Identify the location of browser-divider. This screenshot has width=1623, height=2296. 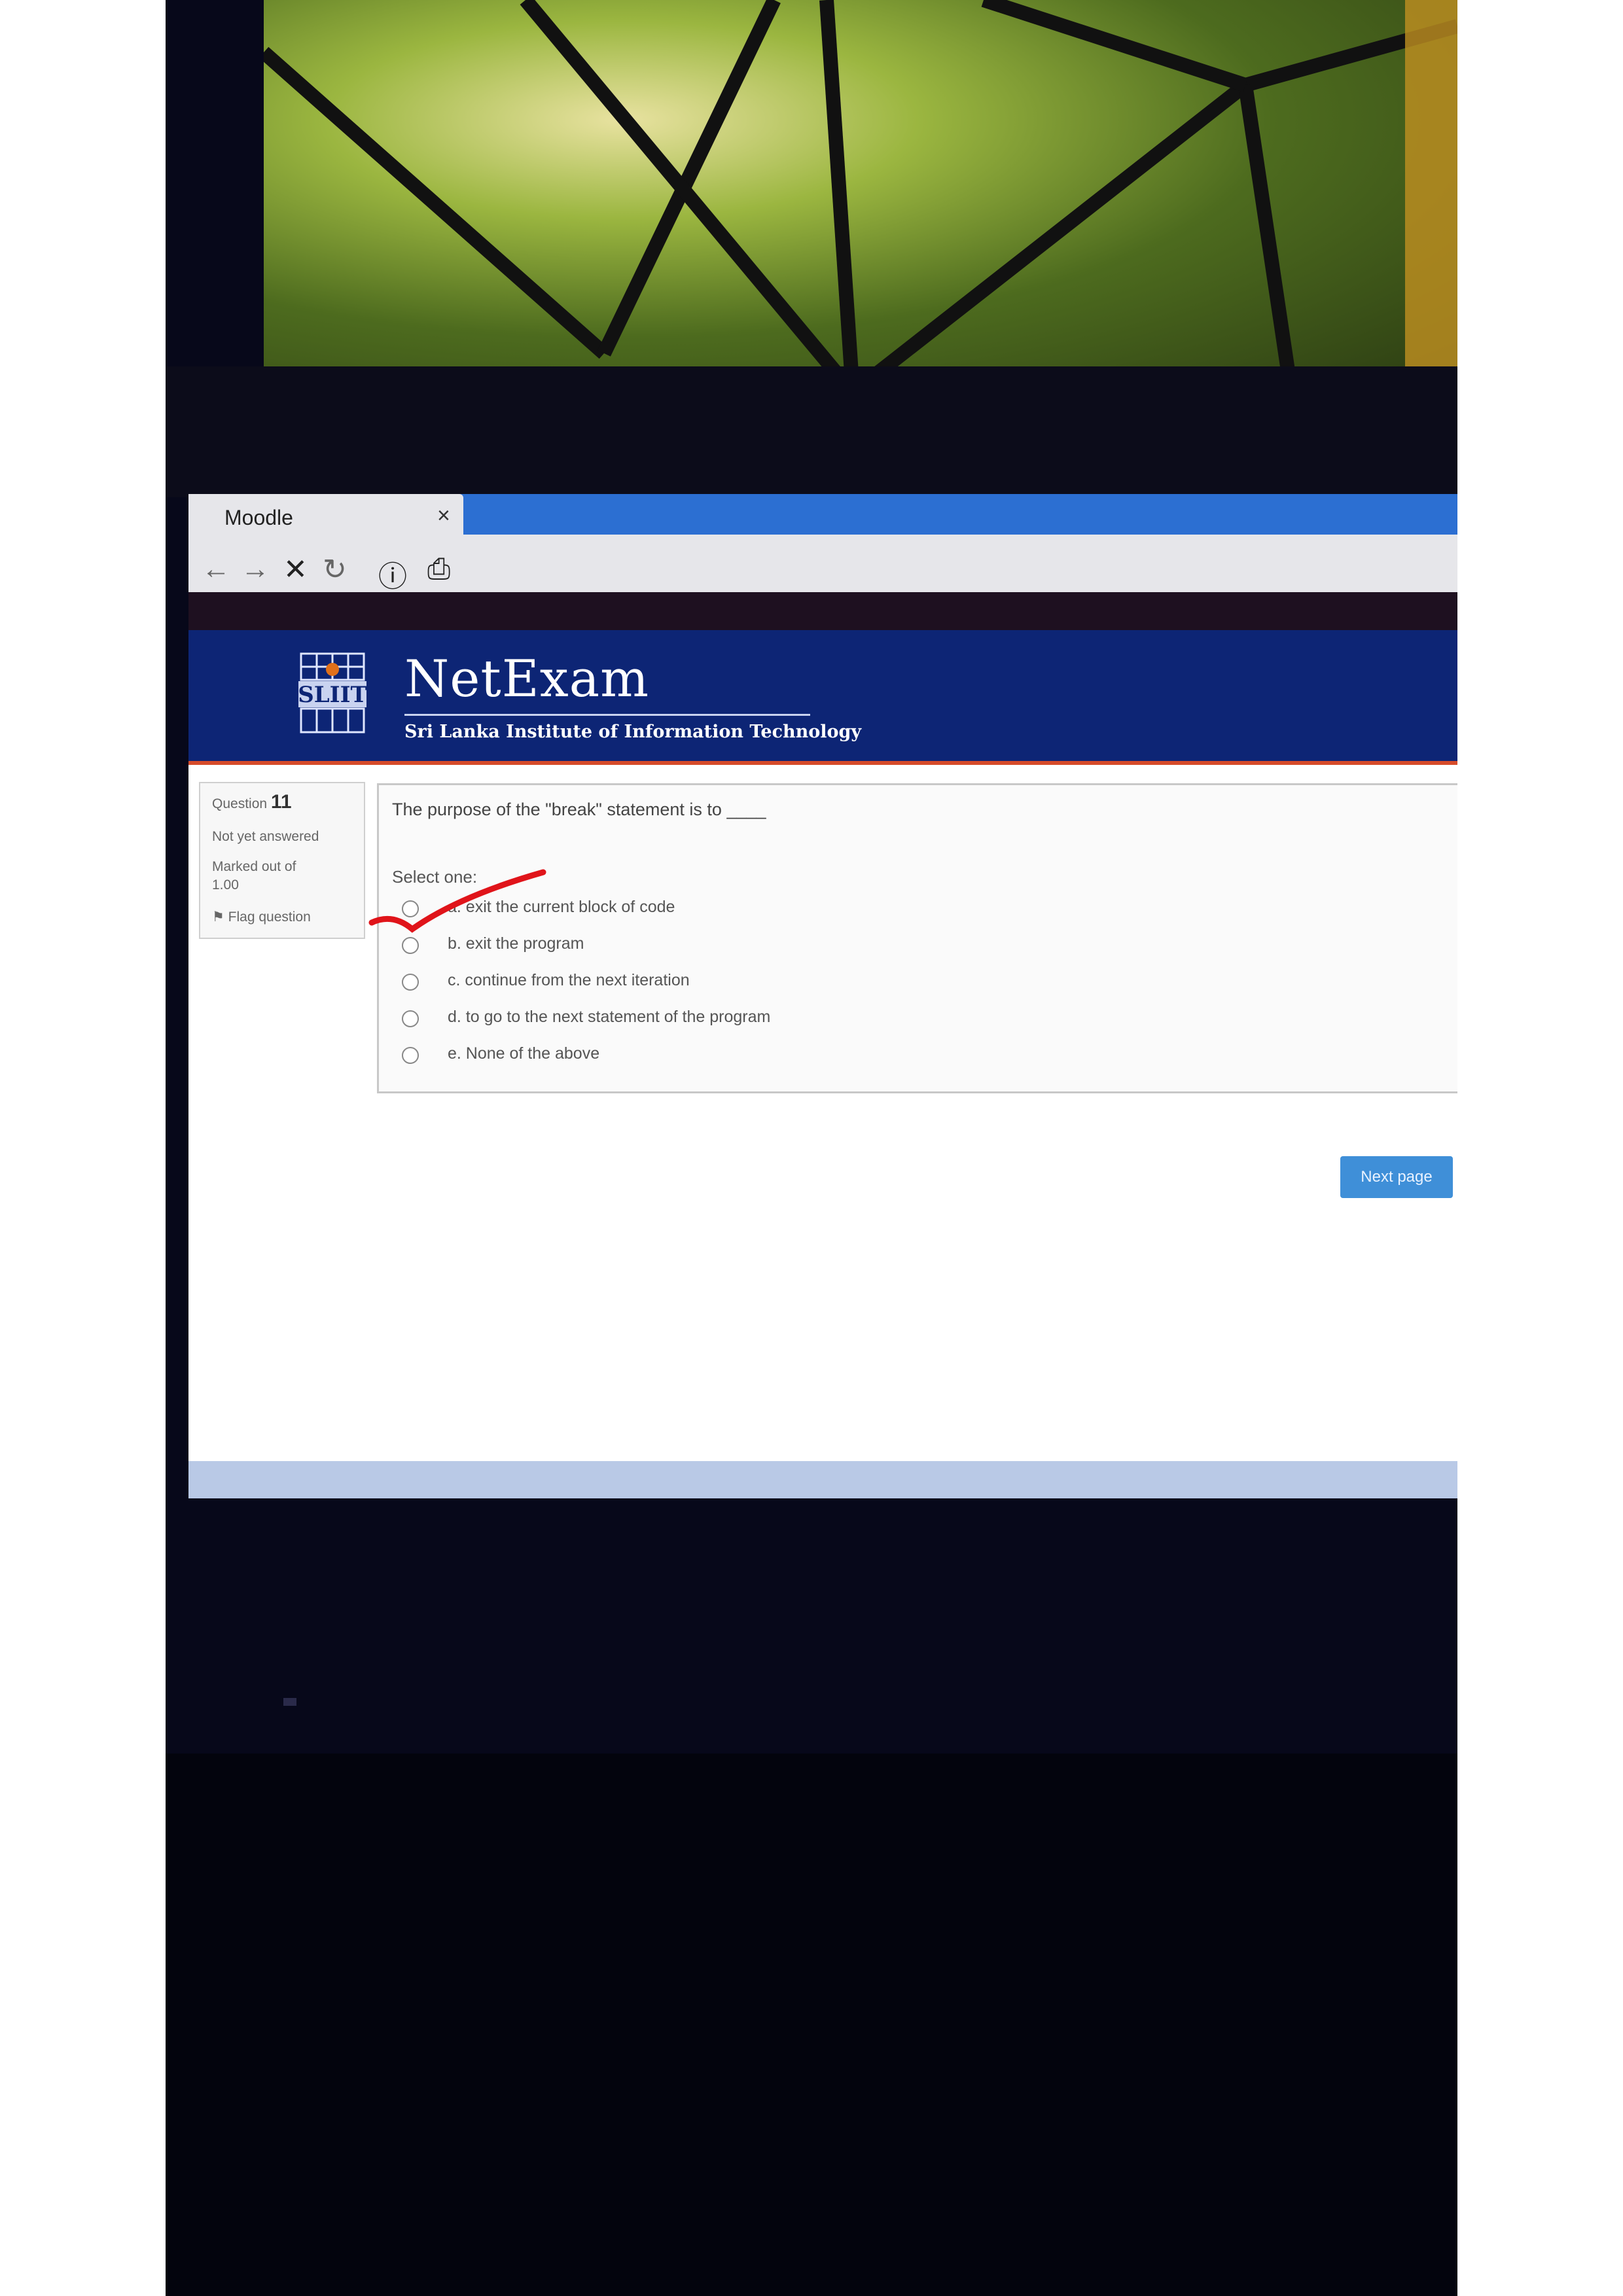
(822, 611).